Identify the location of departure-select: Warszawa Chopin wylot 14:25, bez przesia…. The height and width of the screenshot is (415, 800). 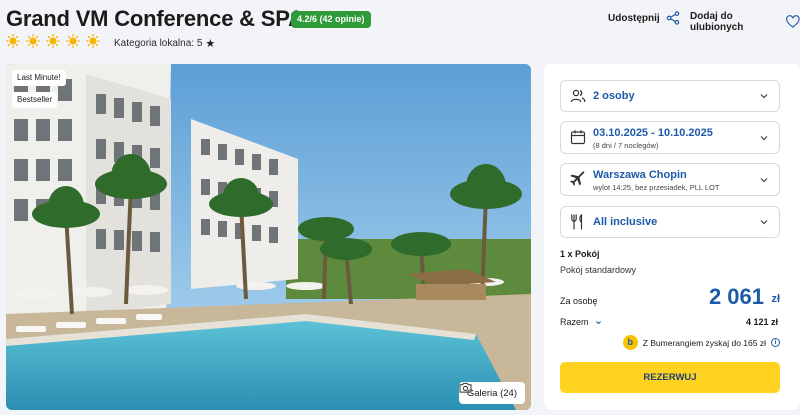
(670, 179).